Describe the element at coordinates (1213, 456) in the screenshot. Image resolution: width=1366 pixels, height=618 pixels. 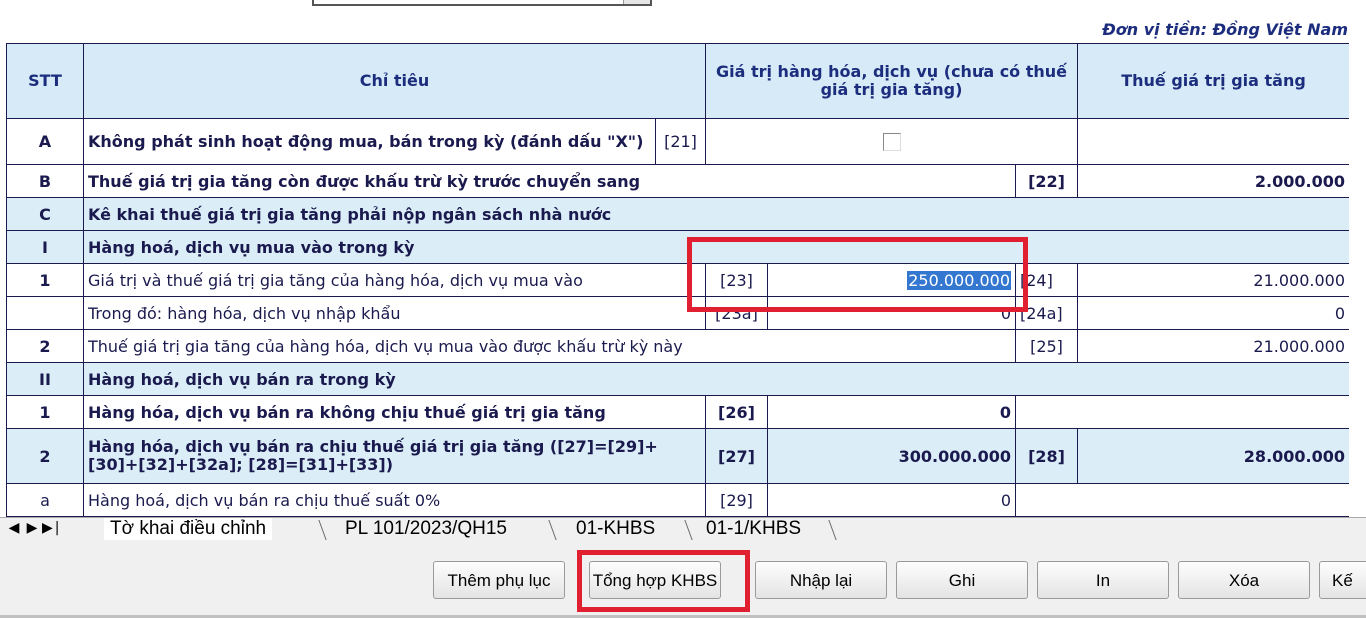
I see `value-28-field: 28.000.000` at that location.